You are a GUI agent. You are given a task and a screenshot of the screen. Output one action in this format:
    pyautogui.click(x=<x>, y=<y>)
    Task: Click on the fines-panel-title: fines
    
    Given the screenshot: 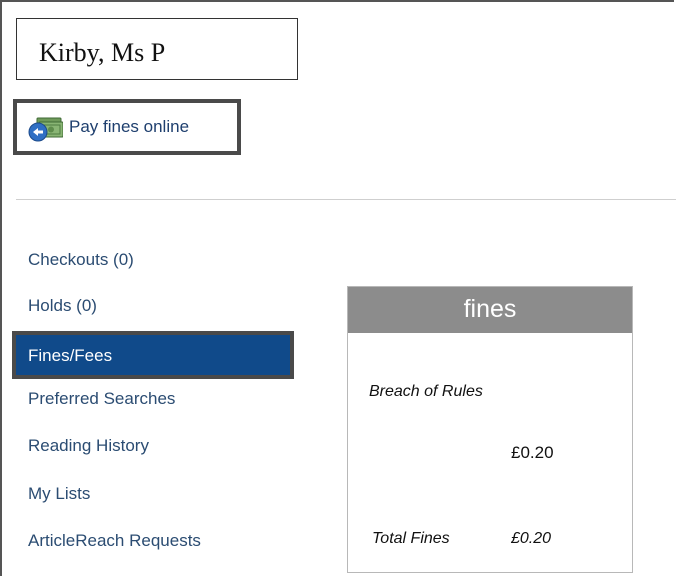 What is the action you would take?
    pyautogui.click(x=490, y=309)
    